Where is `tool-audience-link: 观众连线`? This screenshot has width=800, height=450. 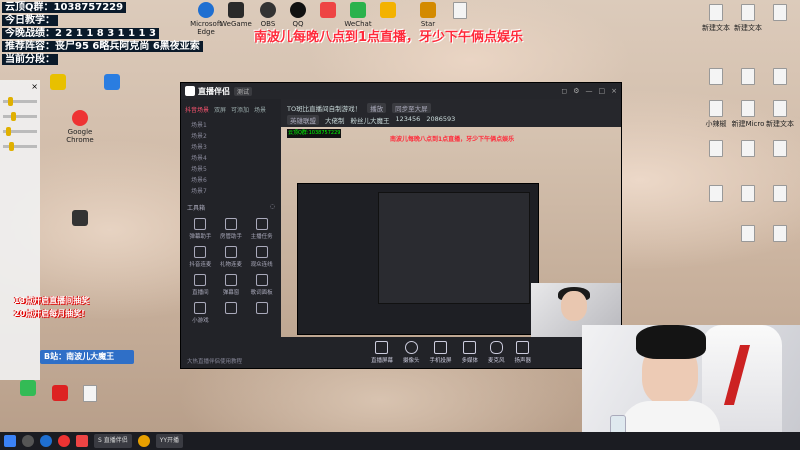
tool-audience-link: 观众连线 is located at coordinates (261, 257).